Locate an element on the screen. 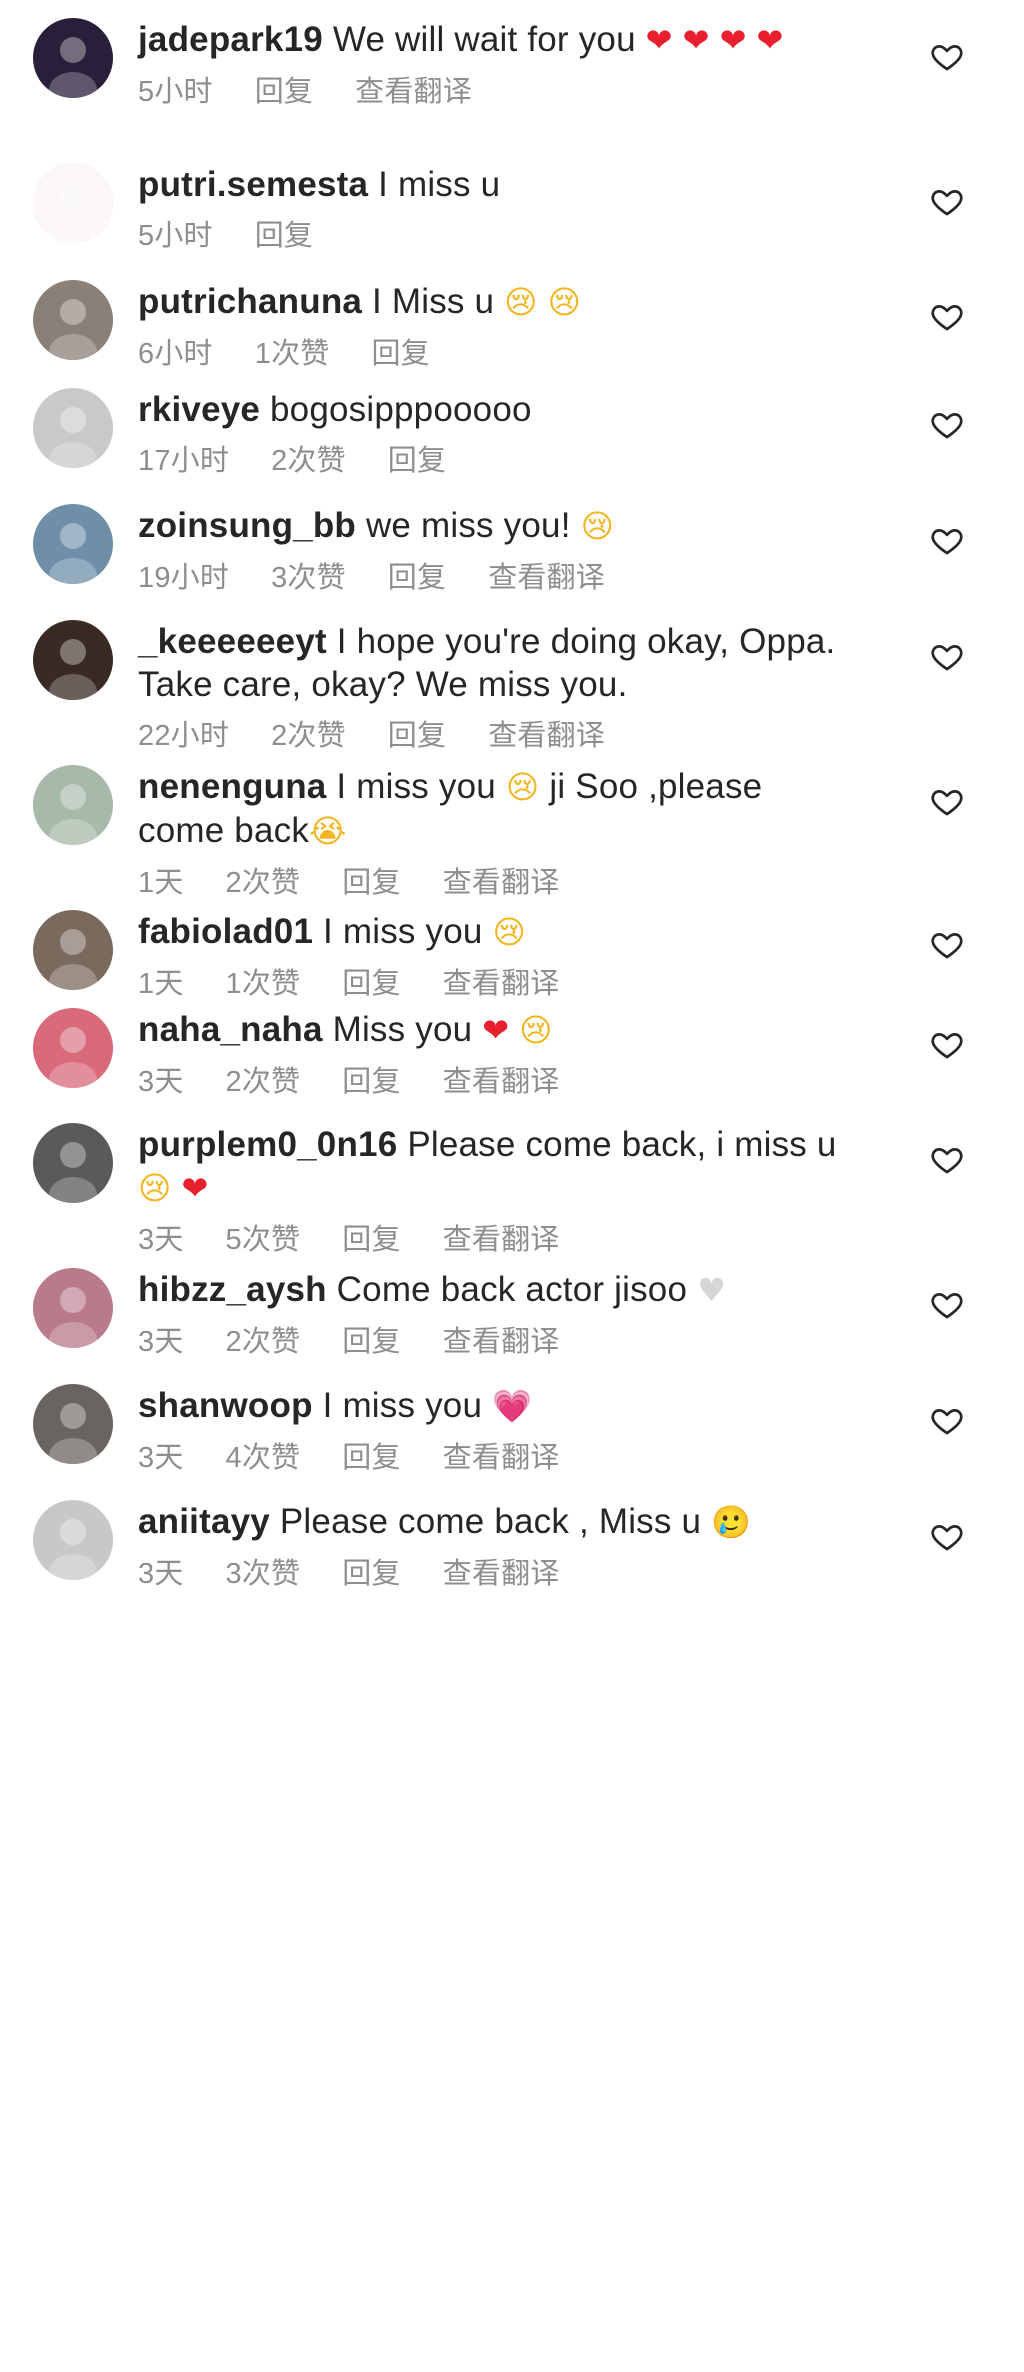 This screenshot has width=1024, height=2372. comment-text: I miss you is located at coordinates (403, 931).